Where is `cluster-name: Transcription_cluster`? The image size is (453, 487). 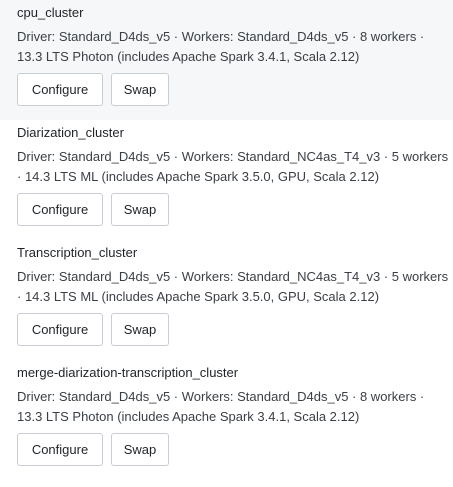 cluster-name: Transcription_cluster is located at coordinates (77, 252).